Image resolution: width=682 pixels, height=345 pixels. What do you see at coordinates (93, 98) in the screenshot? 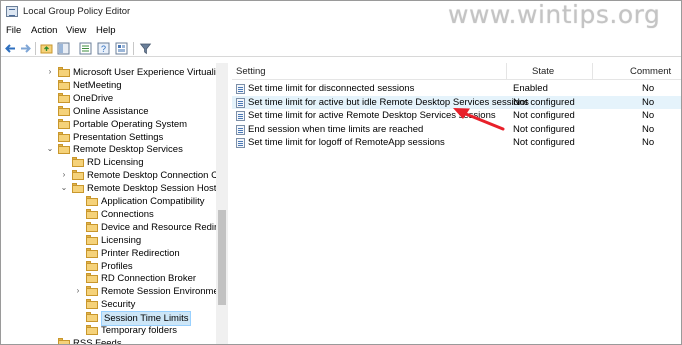
I see `tree-item-label: OneDrive` at bounding box center [93, 98].